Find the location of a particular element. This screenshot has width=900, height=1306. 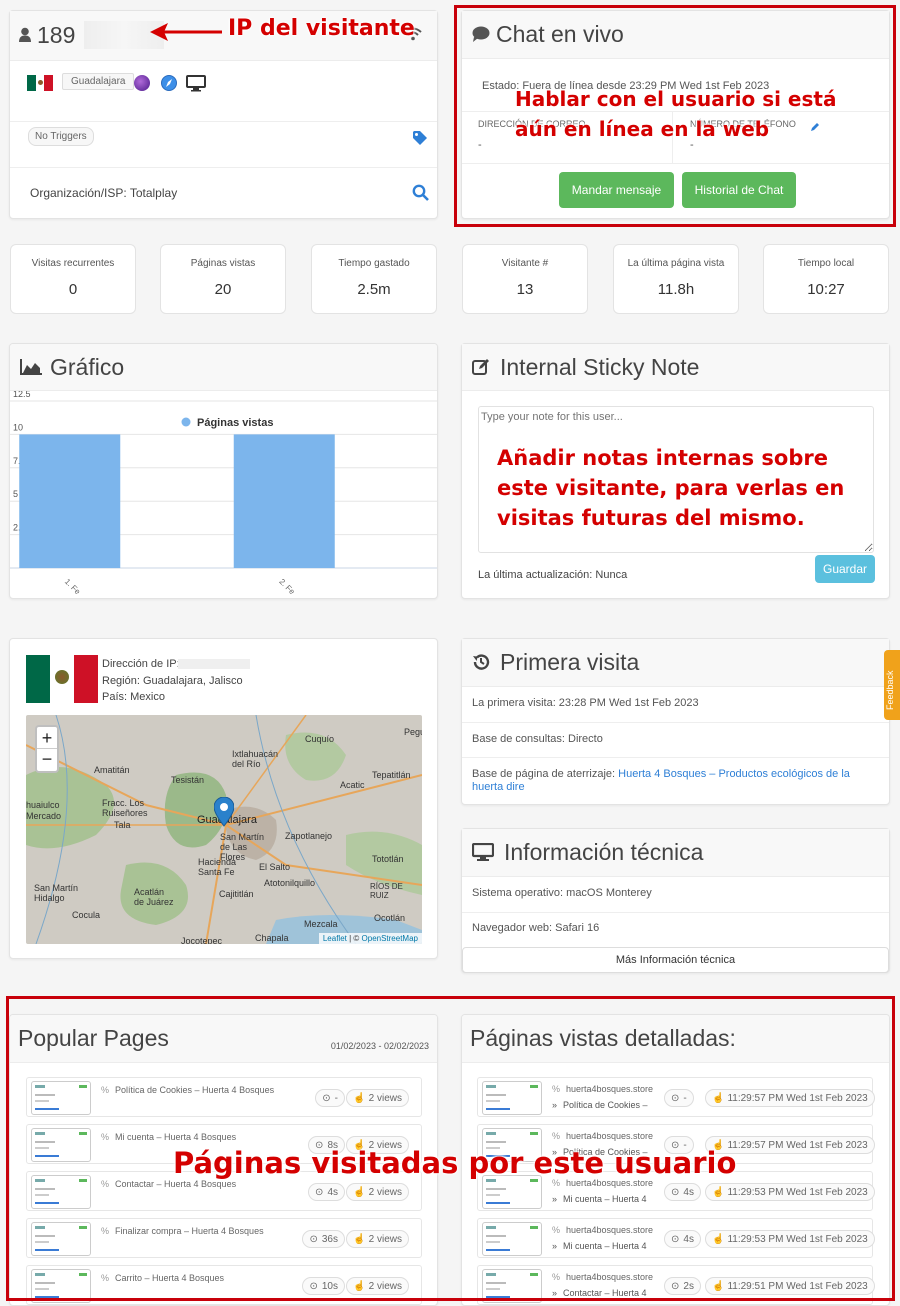

chart-ytick-label: 10 is located at coordinates (18, 427).